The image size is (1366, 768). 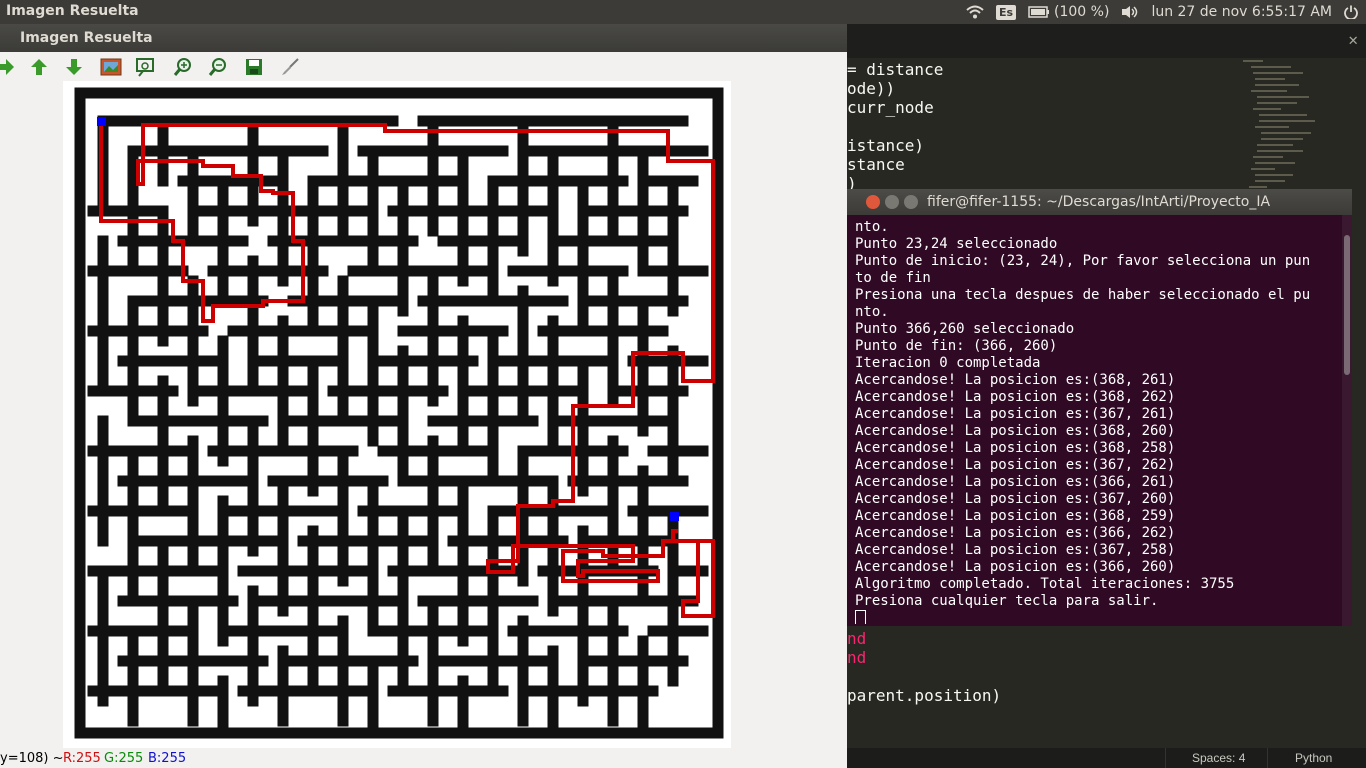 I want to click on terminal-line: Acercandose! La posicion es:(368, 259), so click(x=1015, y=516).